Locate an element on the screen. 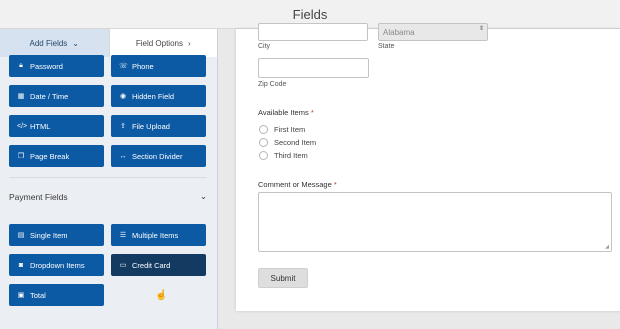 The width and height of the screenshot is (620, 329). field-button-label: Multiple Items is located at coordinates (155, 235).